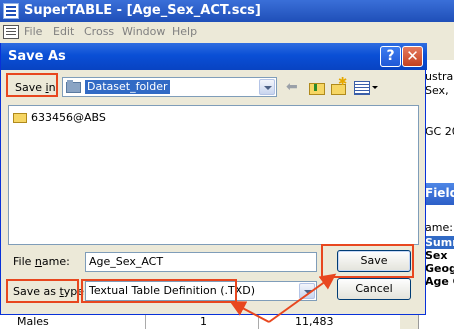 This screenshot has width=454, height=329. What do you see at coordinates (54, 87) in the screenshot?
I see `label-part: n:` at bounding box center [54, 87].